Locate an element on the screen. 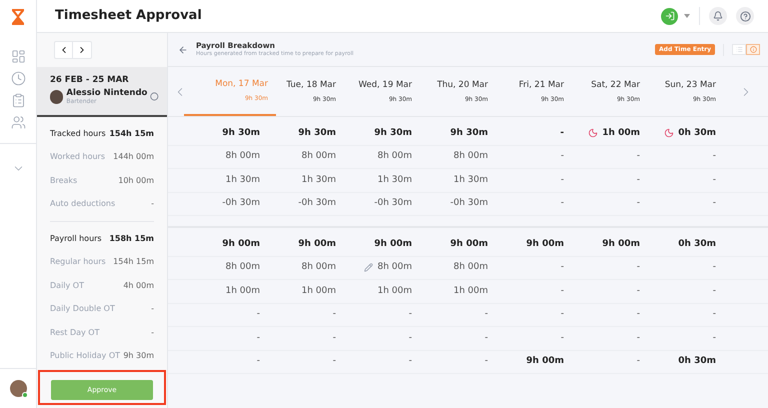 The width and height of the screenshot is (768, 408). help-icon is located at coordinates (745, 16).